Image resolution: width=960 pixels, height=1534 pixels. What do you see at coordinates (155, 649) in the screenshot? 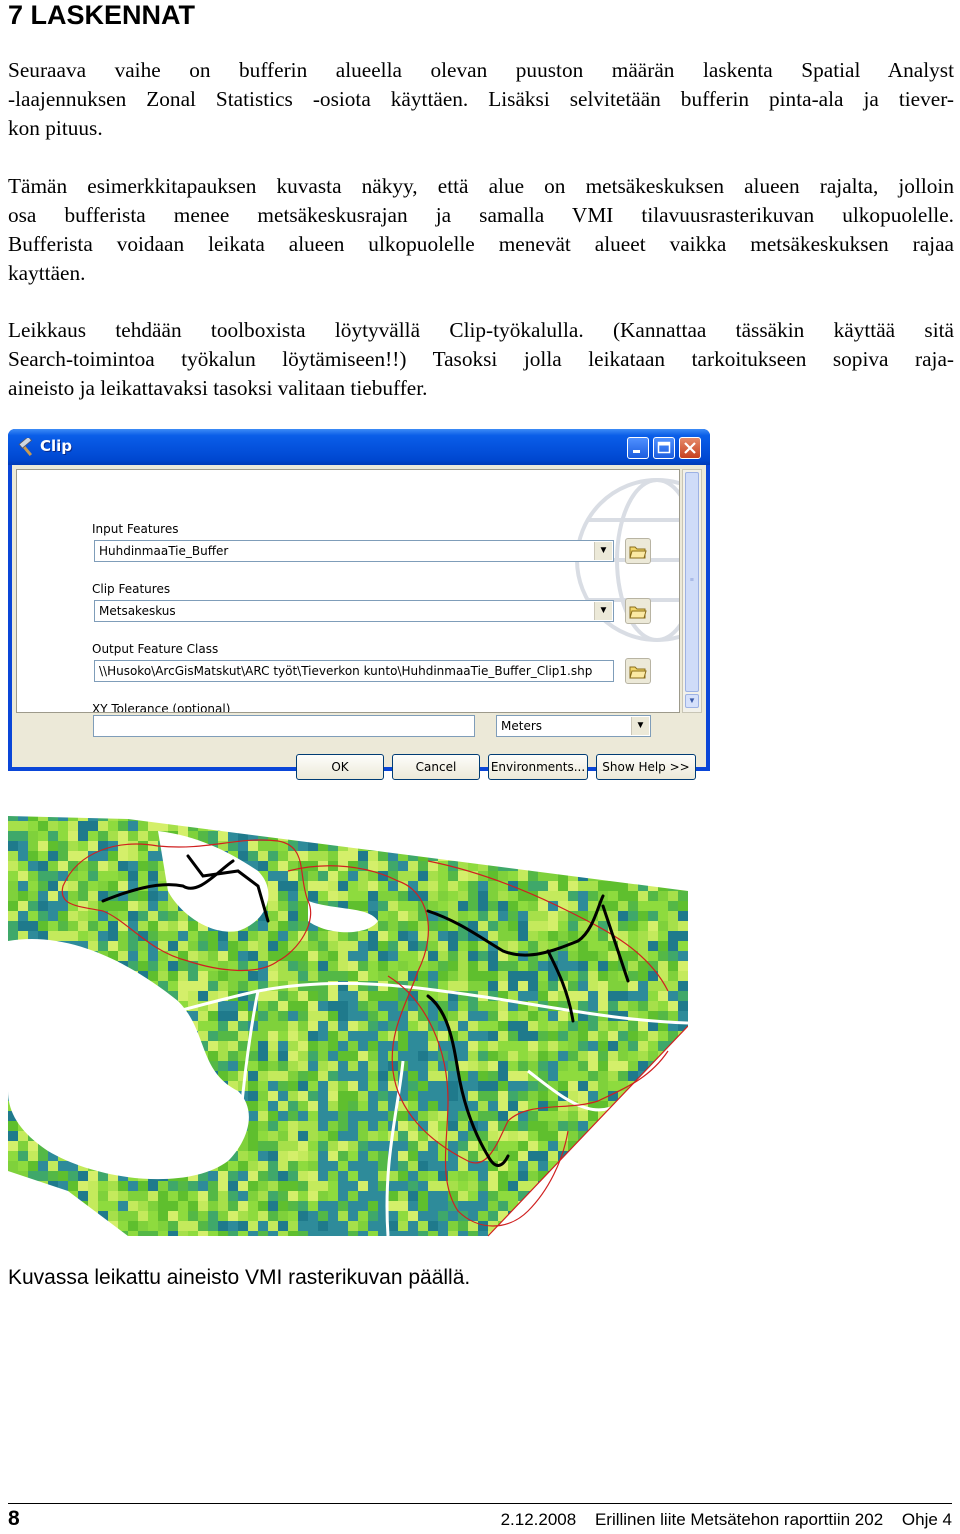
I see `output-feature-class-label: Output Feature Class` at bounding box center [155, 649].